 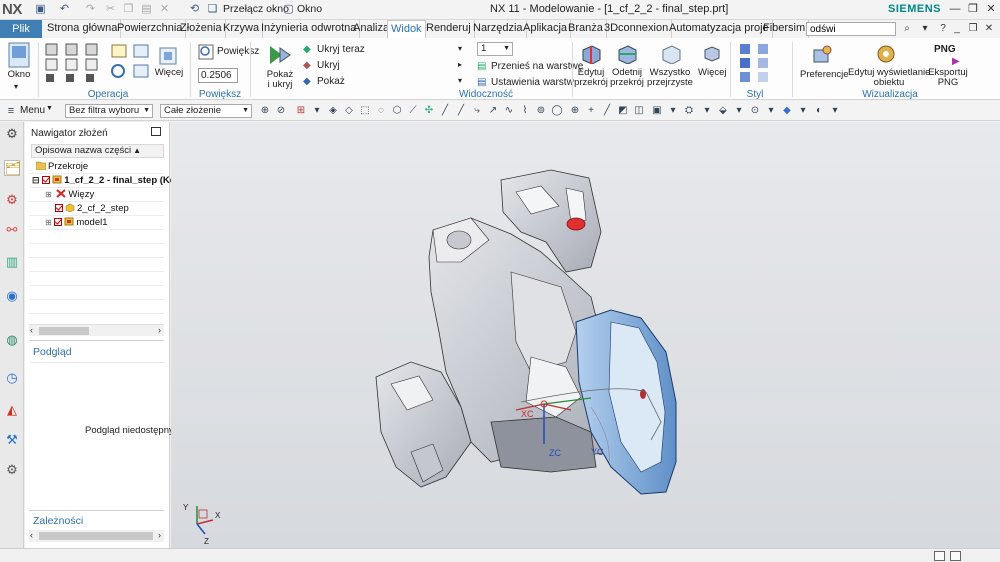 What do you see at coordinates (756, 63) in the screenshot?
I see `render-style-icons` at bounding box center [756, 63].